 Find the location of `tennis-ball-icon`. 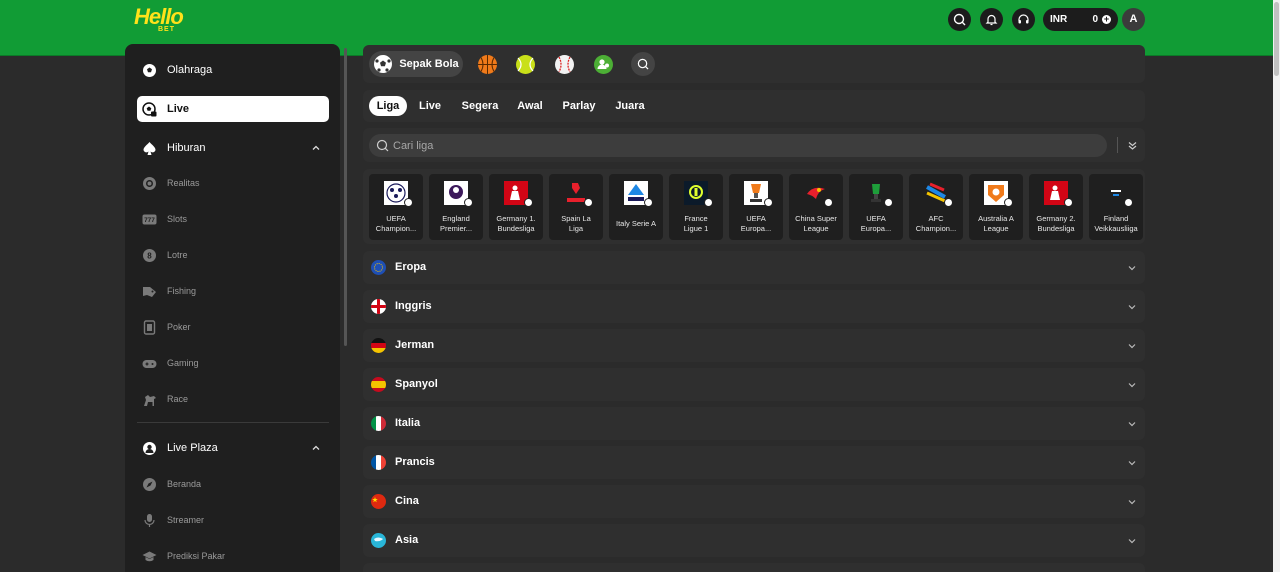

tennis-ball-icon is located at coordinates (525, 64).